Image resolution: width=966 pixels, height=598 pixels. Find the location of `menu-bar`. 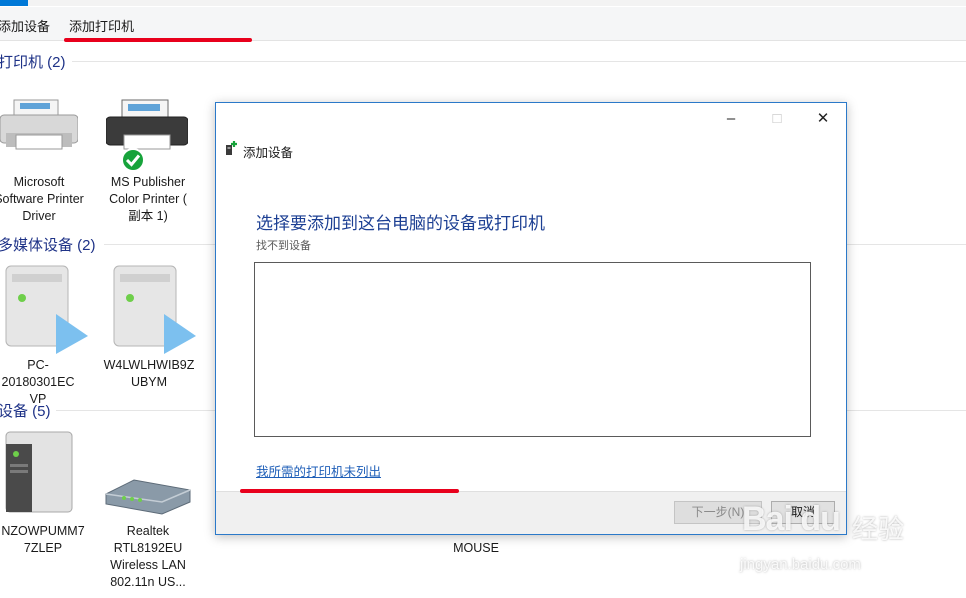

menu-bar is located at coordinates (483, 3).